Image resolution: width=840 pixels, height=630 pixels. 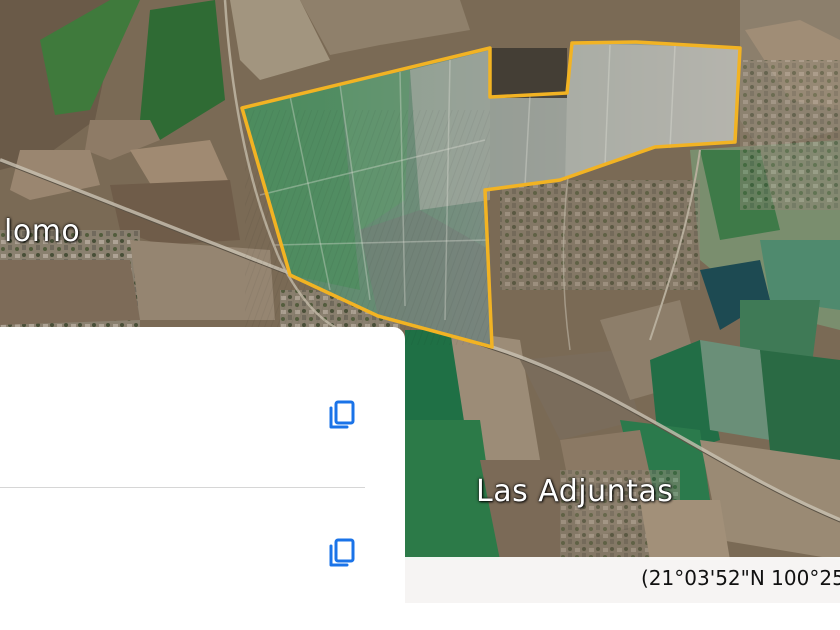 I want to click on coordinates-text: (21°03'52"N 100°25, so click(x=740, y=578).